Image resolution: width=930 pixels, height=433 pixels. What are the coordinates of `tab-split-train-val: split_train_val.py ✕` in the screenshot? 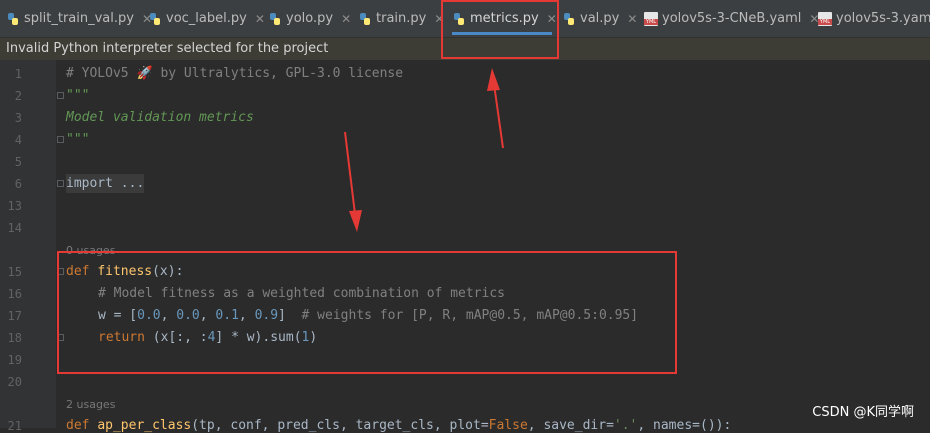 It's located at (79, 18).